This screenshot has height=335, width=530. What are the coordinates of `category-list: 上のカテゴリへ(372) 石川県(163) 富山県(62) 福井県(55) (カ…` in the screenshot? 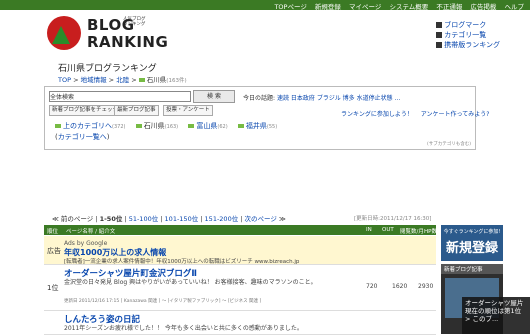 It's located at (166, 131).